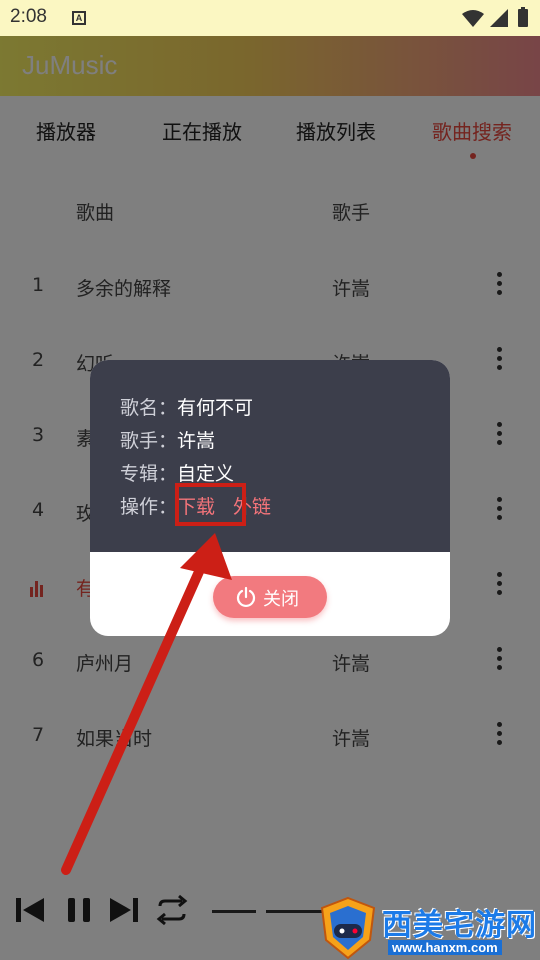  I want to click on close-button: 关闭, so click(270, 597).